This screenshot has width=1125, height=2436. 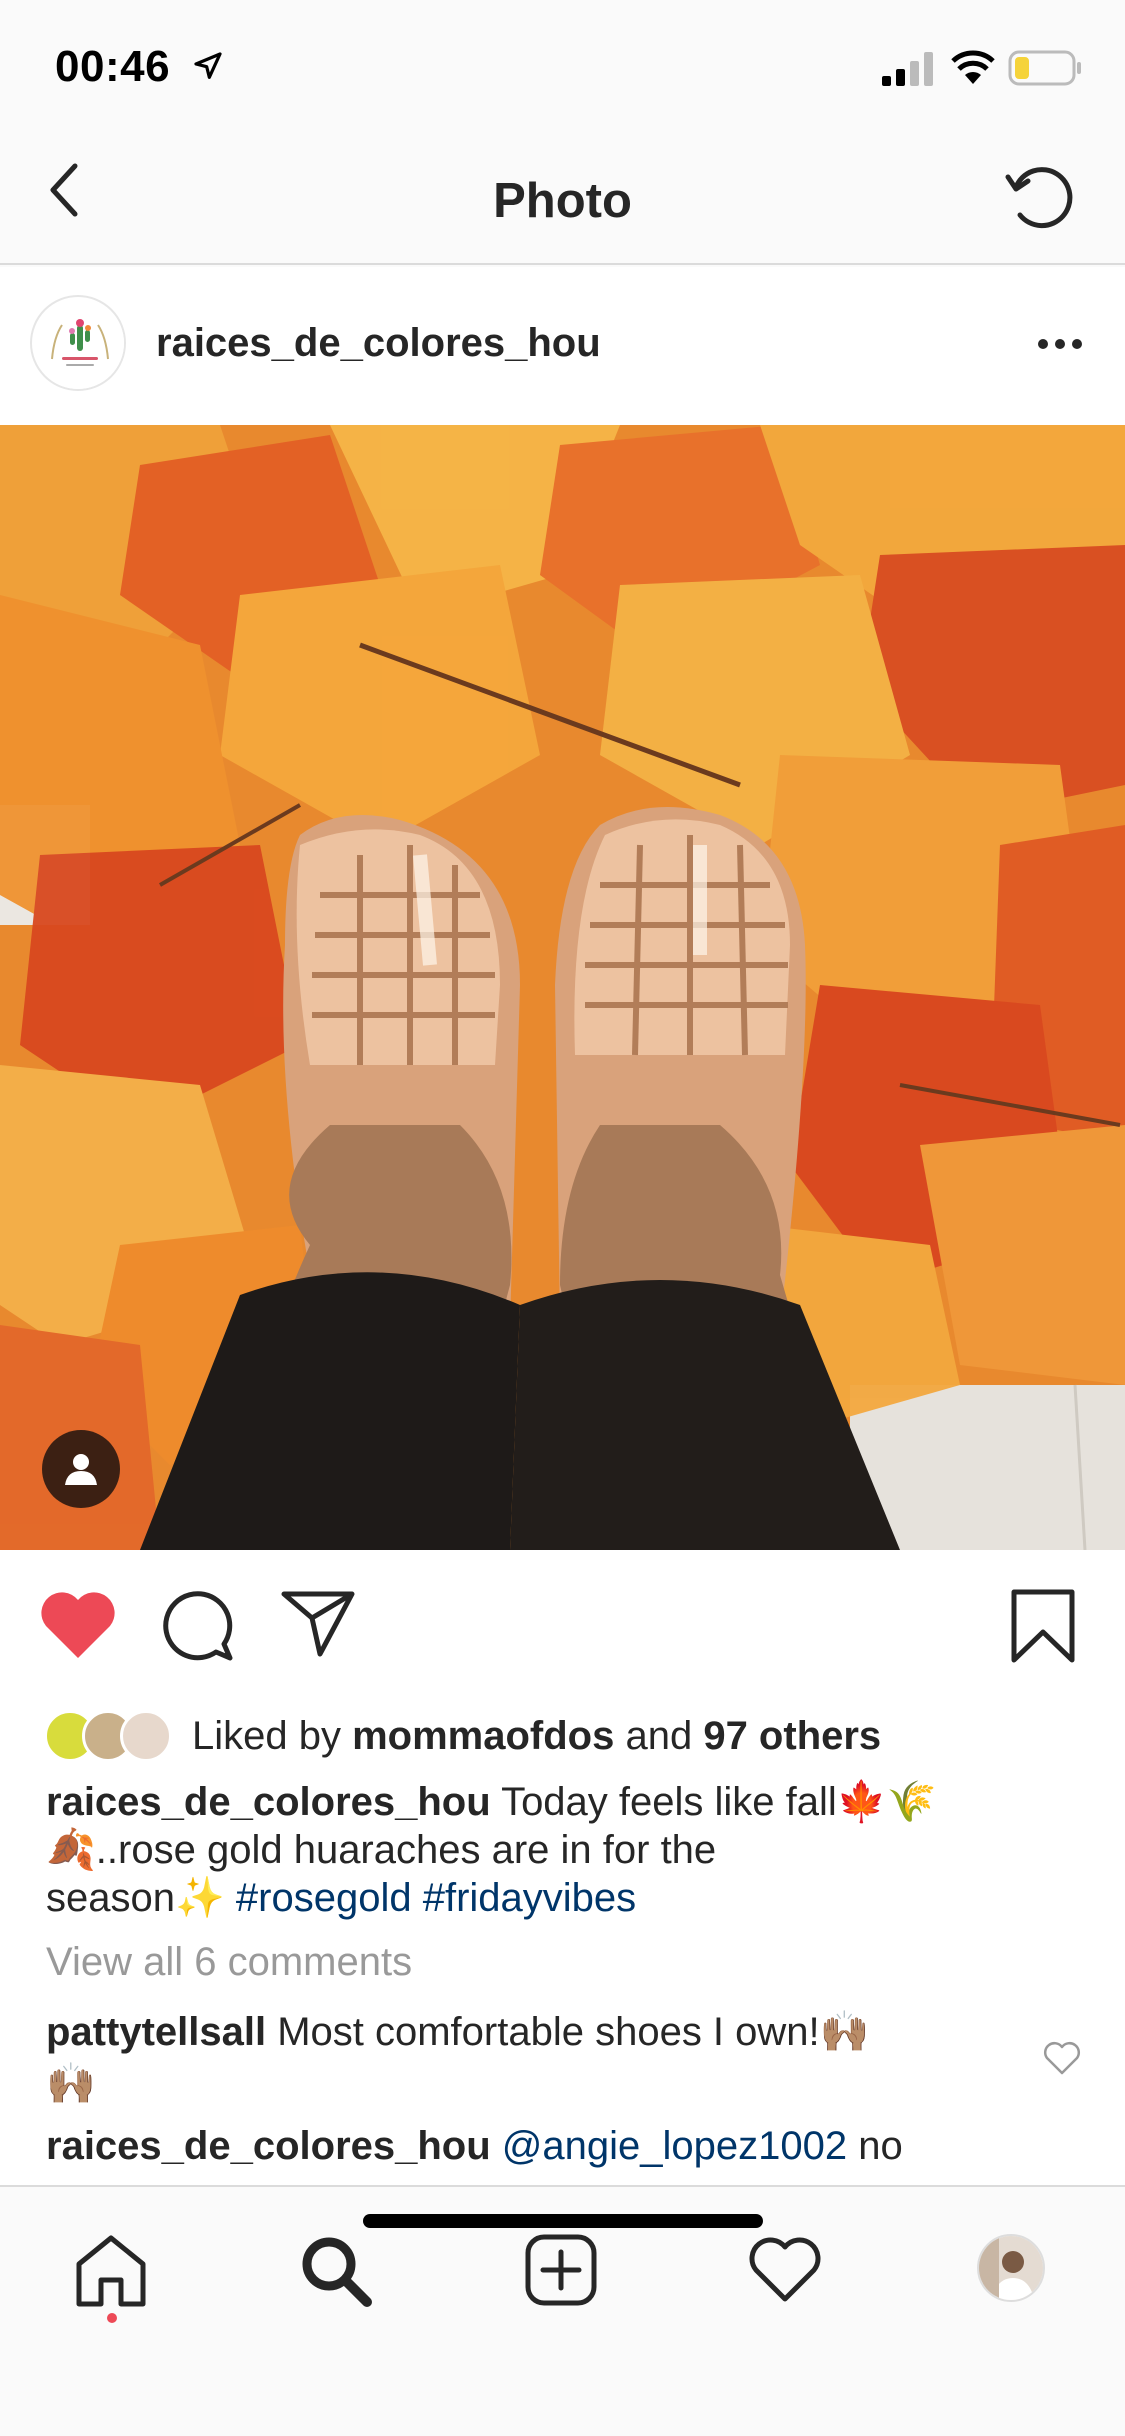 I want to click on tab-profile, so click(x=1011, y=2268).